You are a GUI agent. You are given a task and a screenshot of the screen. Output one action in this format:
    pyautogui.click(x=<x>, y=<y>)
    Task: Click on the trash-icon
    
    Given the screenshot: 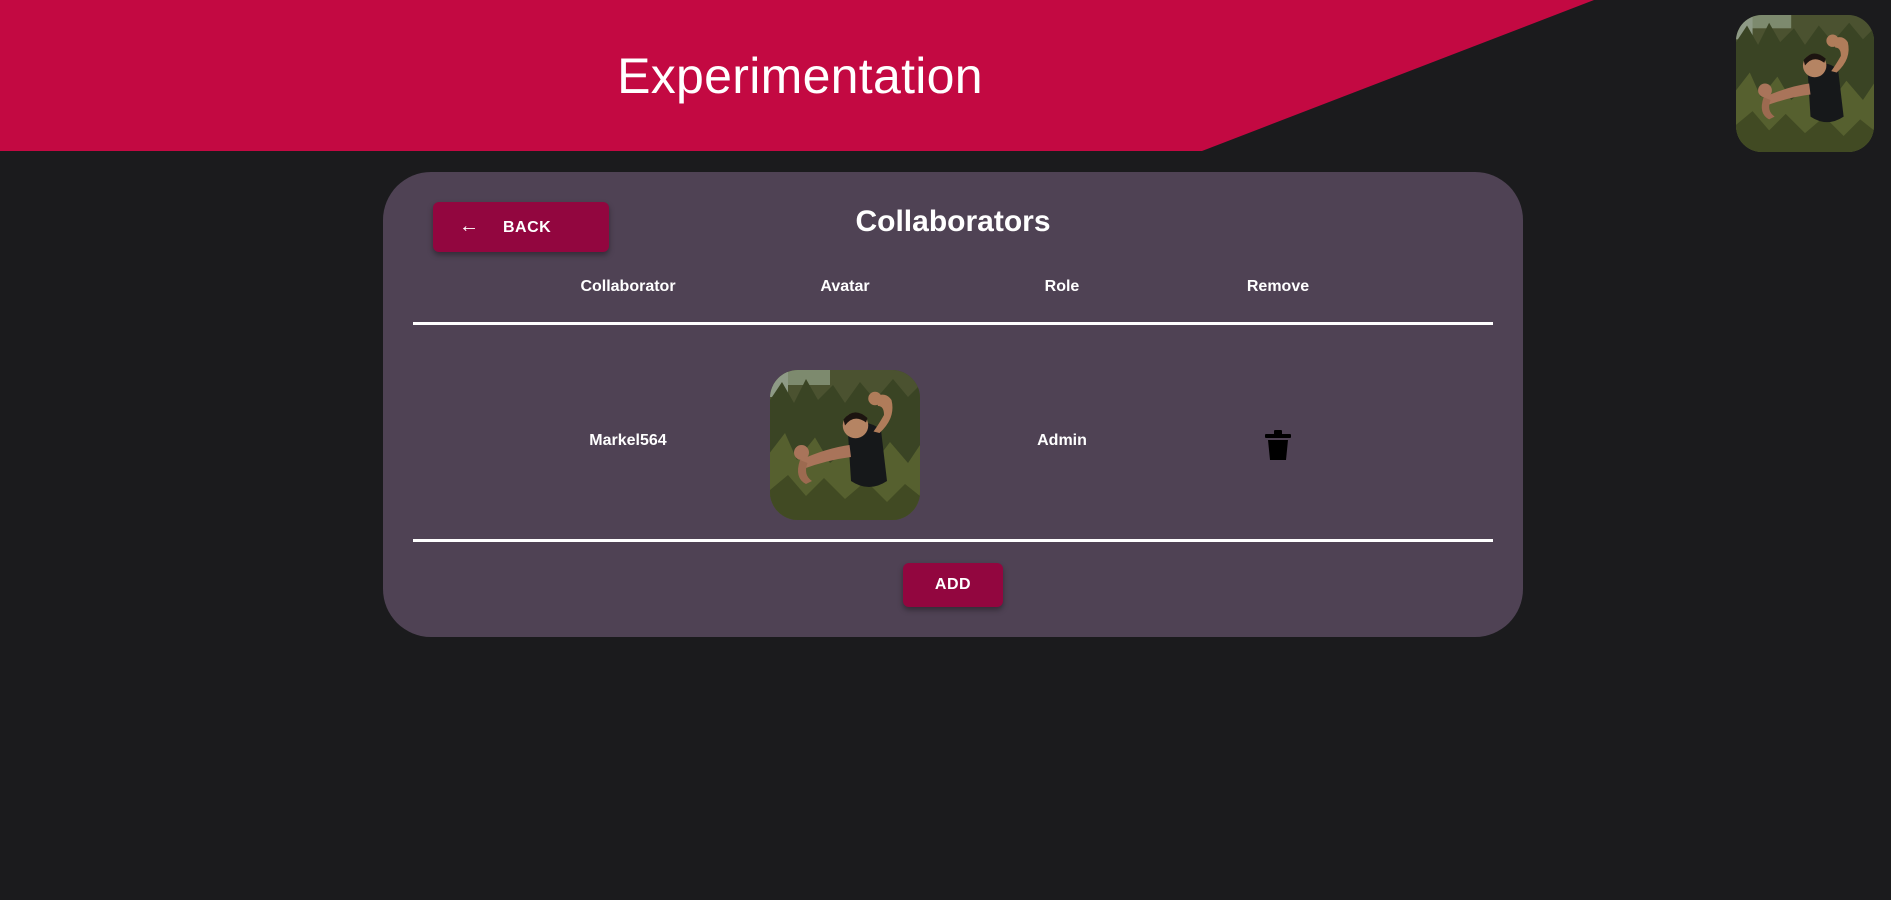 What is the action you would take?
    pyautogui.click(x=1278, y=445)
    